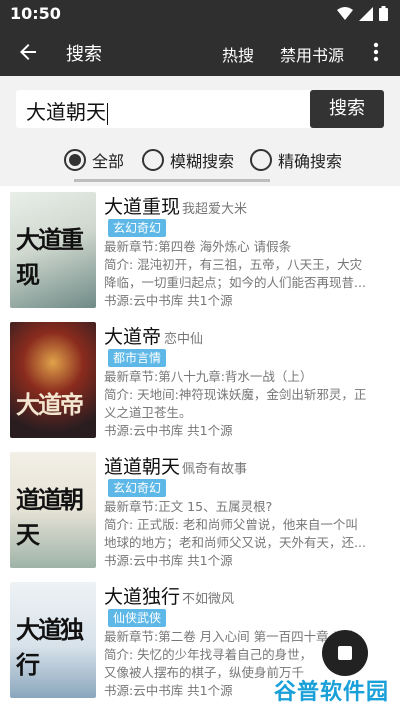 This screenshot has width=400, height=710. I want to click on radio-all: 全部, so click(94, 160).